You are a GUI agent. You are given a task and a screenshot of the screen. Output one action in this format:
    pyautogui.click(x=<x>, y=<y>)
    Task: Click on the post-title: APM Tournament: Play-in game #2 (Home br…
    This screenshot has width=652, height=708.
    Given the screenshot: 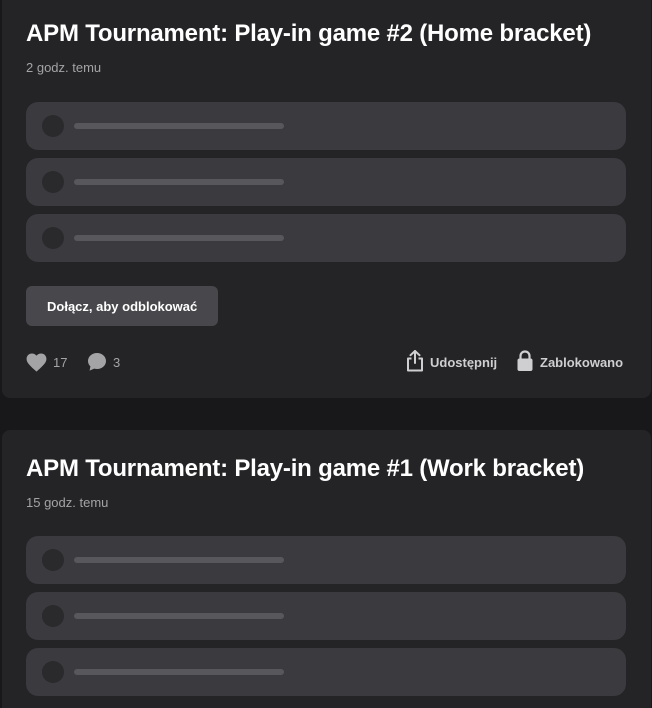 What is the action you would take?
    pyautogui.click(x=308, y=34)
    